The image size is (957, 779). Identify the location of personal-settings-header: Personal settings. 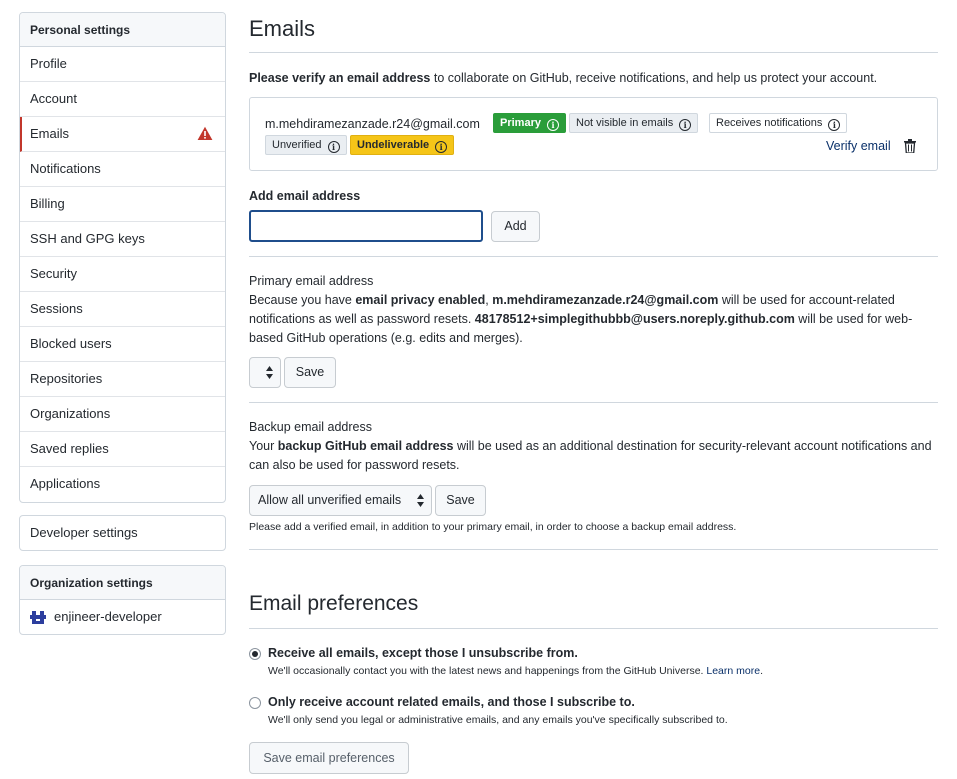
(122, 30).